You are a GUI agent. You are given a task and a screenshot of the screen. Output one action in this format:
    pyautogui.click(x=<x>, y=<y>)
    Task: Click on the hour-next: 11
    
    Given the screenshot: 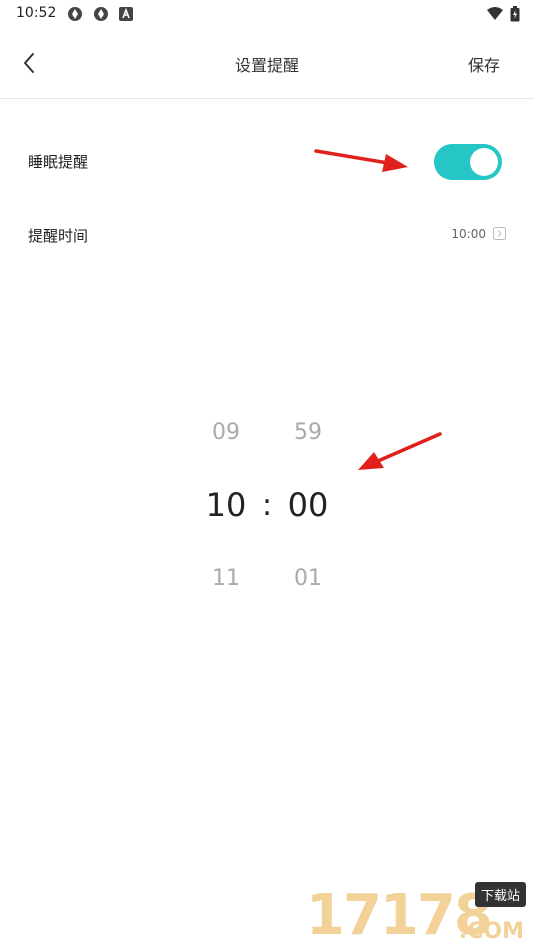 What is the action you would take?
    pyautogui.click(x=226, y=578)
    